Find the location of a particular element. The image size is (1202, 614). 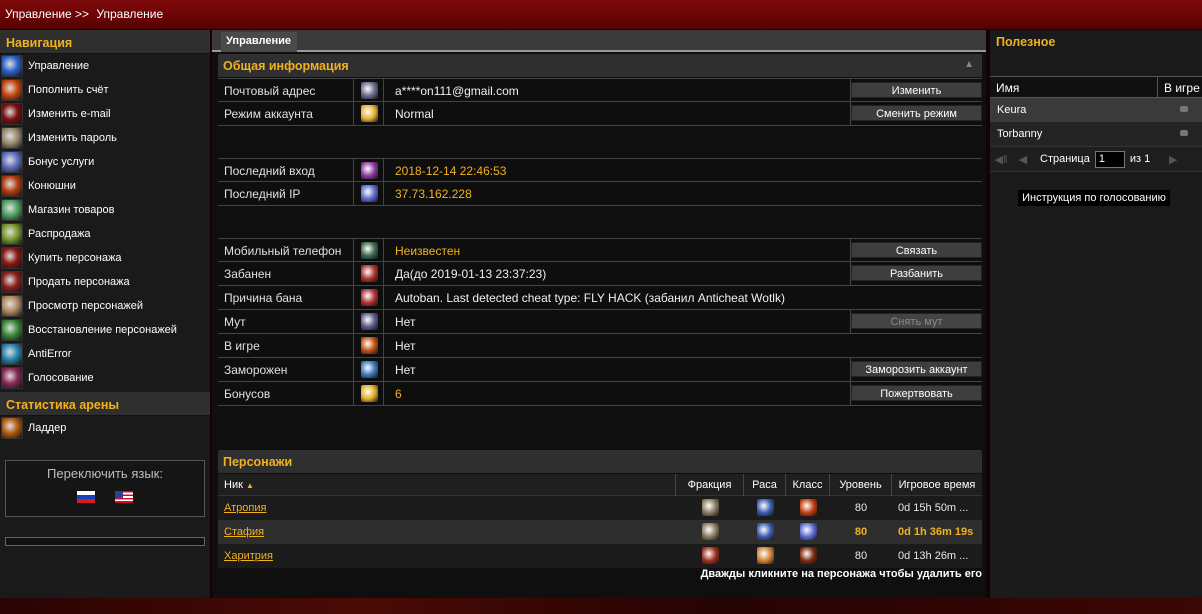

online-grid-header: Имя В игре is located at coordinates (1096, 87).